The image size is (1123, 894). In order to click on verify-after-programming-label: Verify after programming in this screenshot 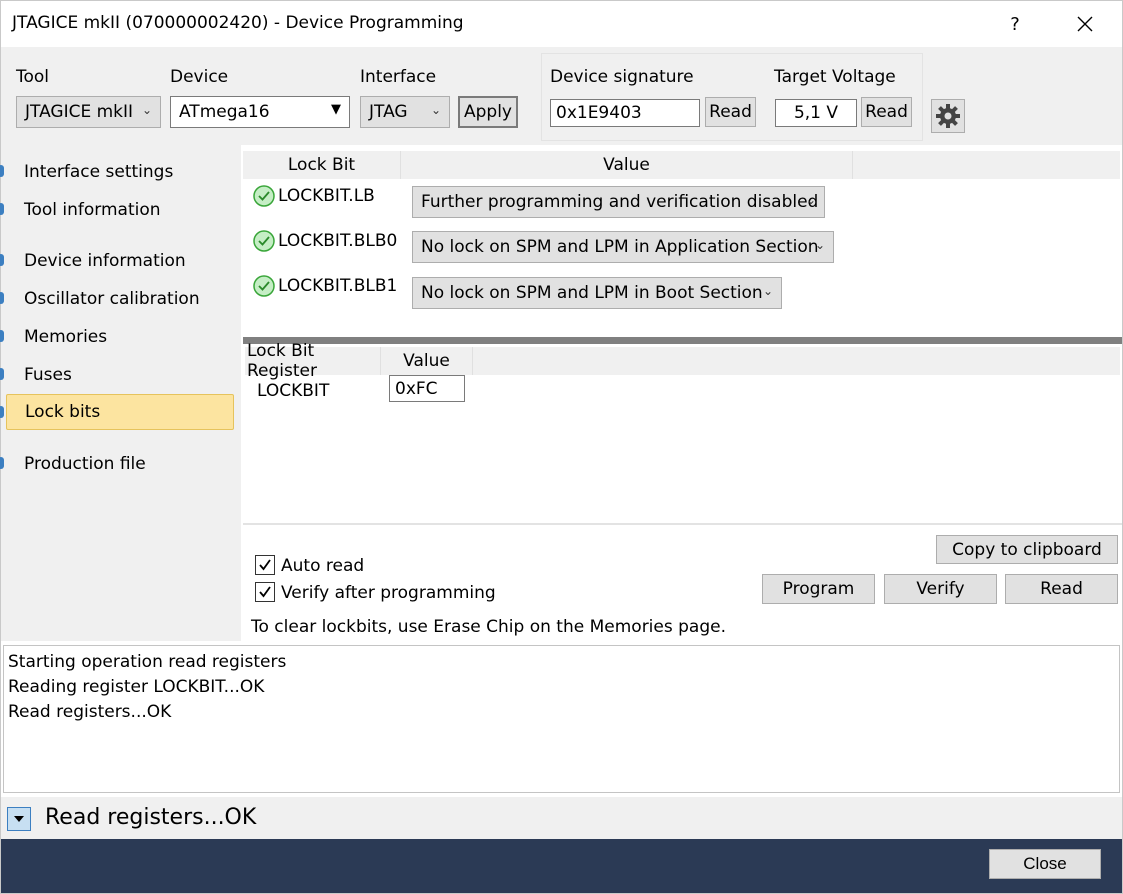, I will do `click(388, 593)`.